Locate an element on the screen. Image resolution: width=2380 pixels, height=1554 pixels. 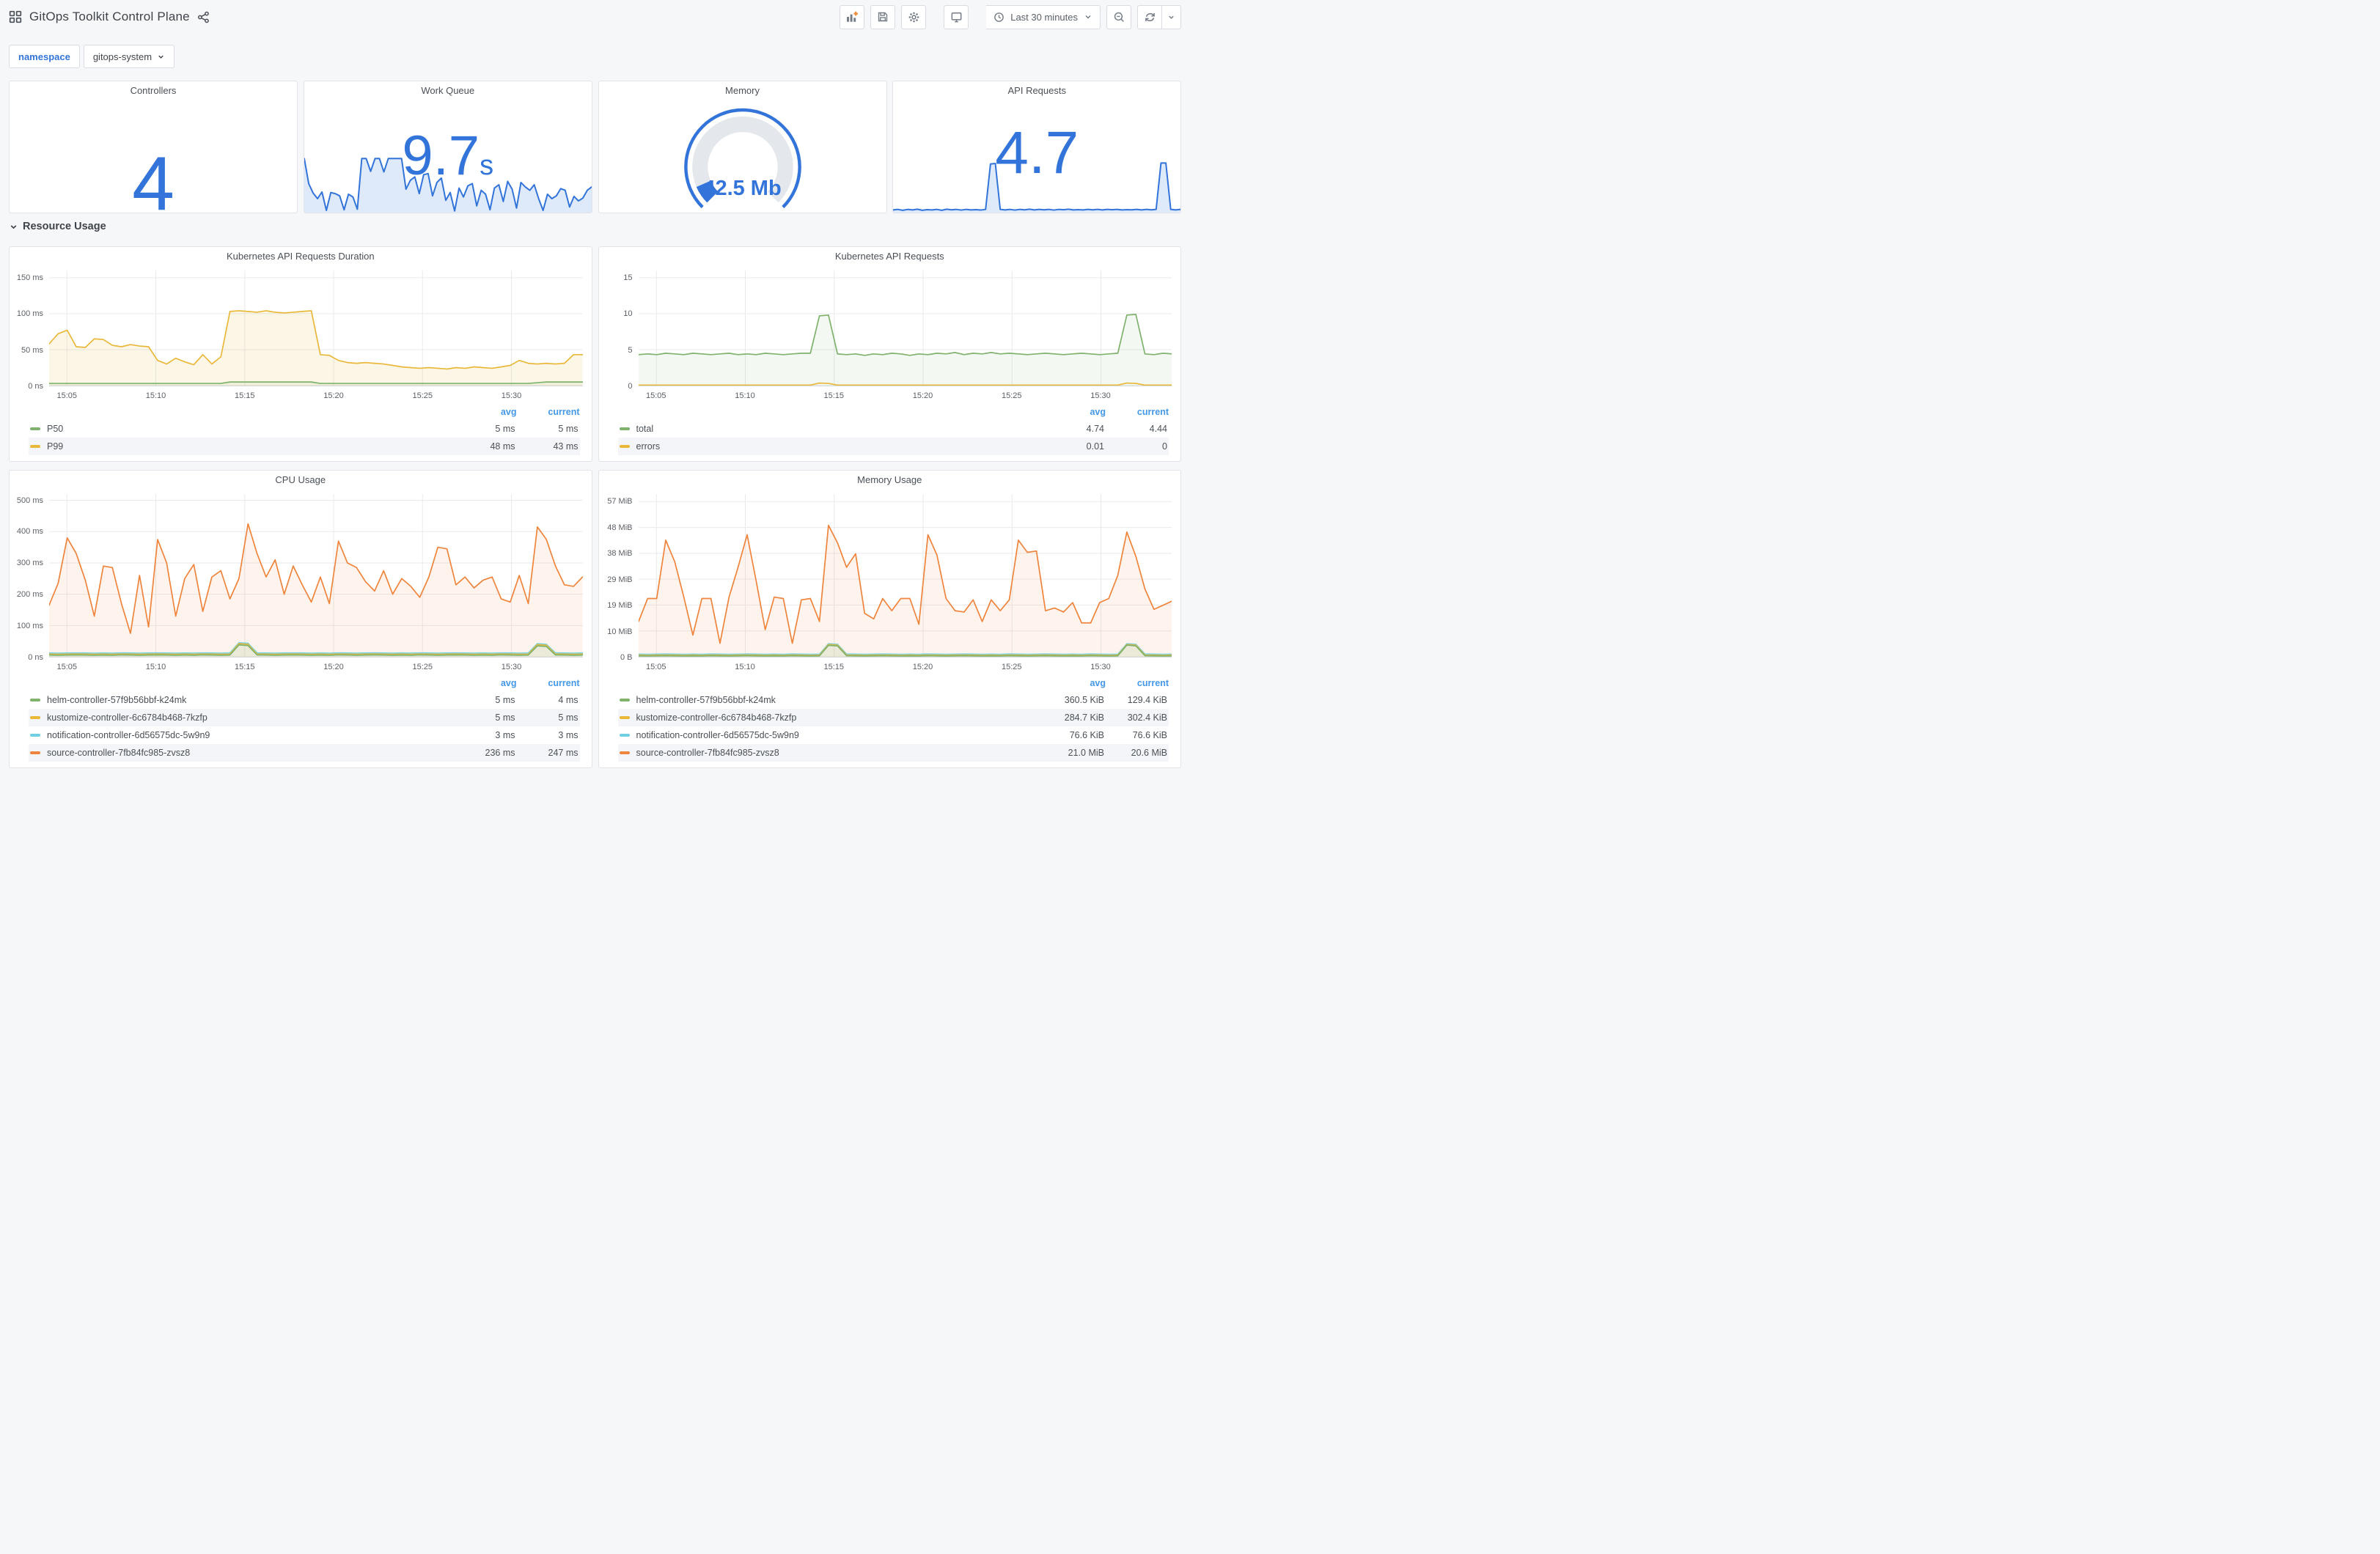
legend-item: total 4.74 4.44 is located at coordinates (893, 429).